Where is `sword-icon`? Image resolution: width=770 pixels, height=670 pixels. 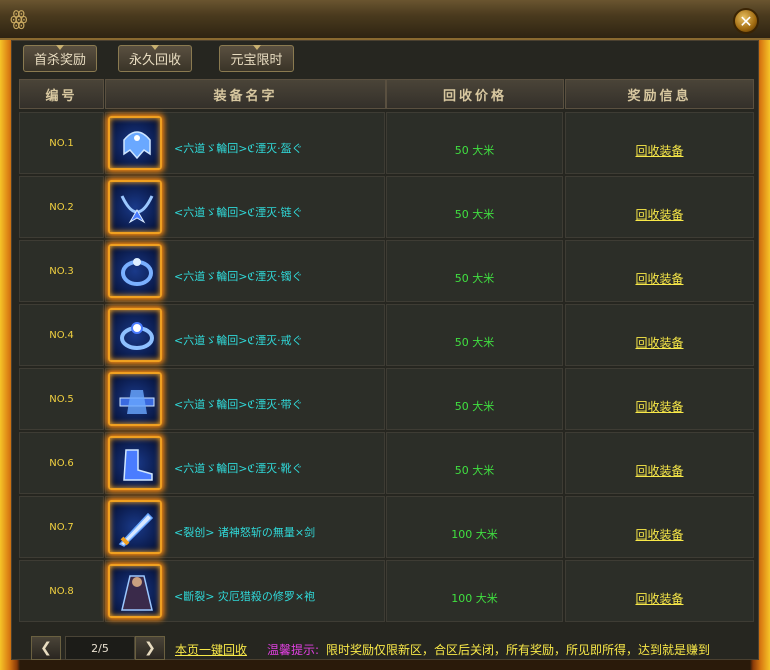 sword-icon is located at coordinates (135, 527).